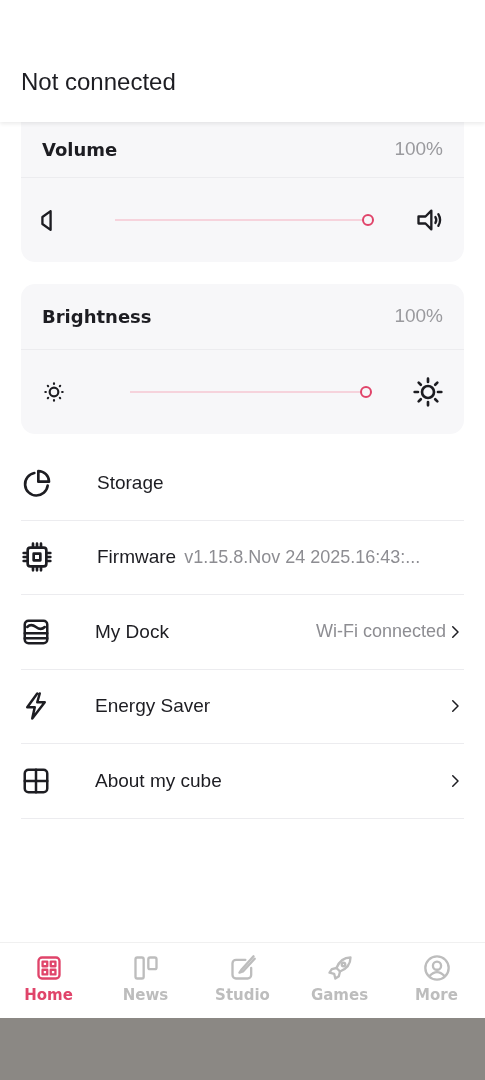 The width and height of the screenshot is (485, 1080). What do you see at coordinates (145, 968) in the screenshot?
I see `columns-icon` at bounding box center [145, 968].